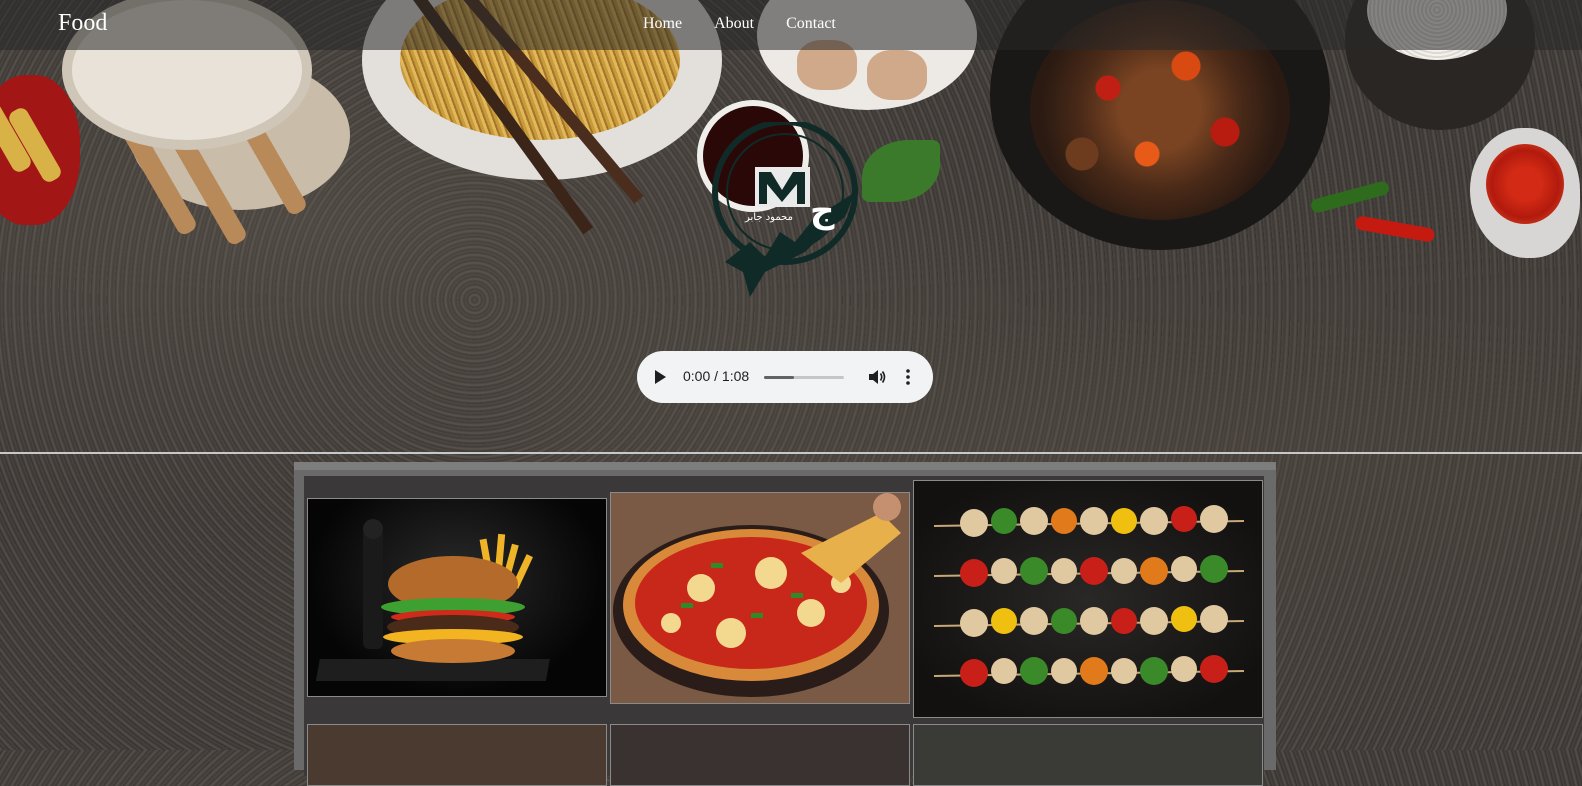 This screenshot has height=786, width=1582. I want to click on chili-spoon, so click(1525, 193).